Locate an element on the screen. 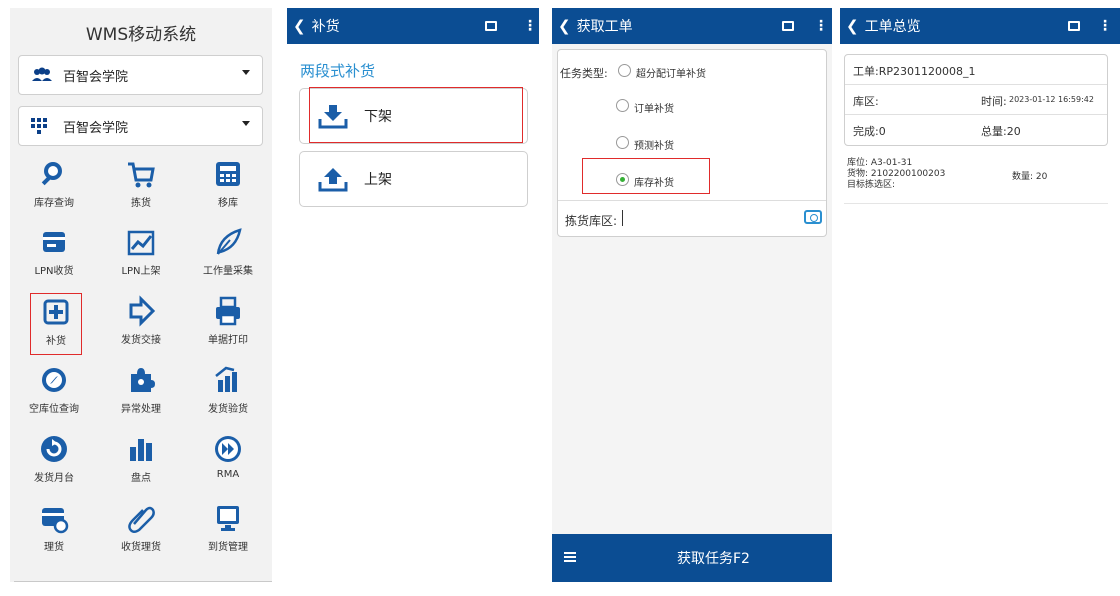 The height and width of the screenshot is (596, 1120). printer-icon is located at coordinates (228, 311).